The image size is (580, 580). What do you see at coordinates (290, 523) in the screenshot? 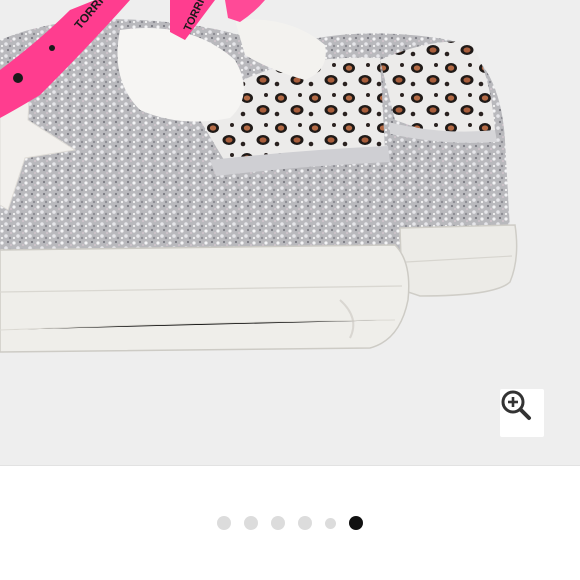
I see `carousel-pagination` at bounding box center [290, 523].